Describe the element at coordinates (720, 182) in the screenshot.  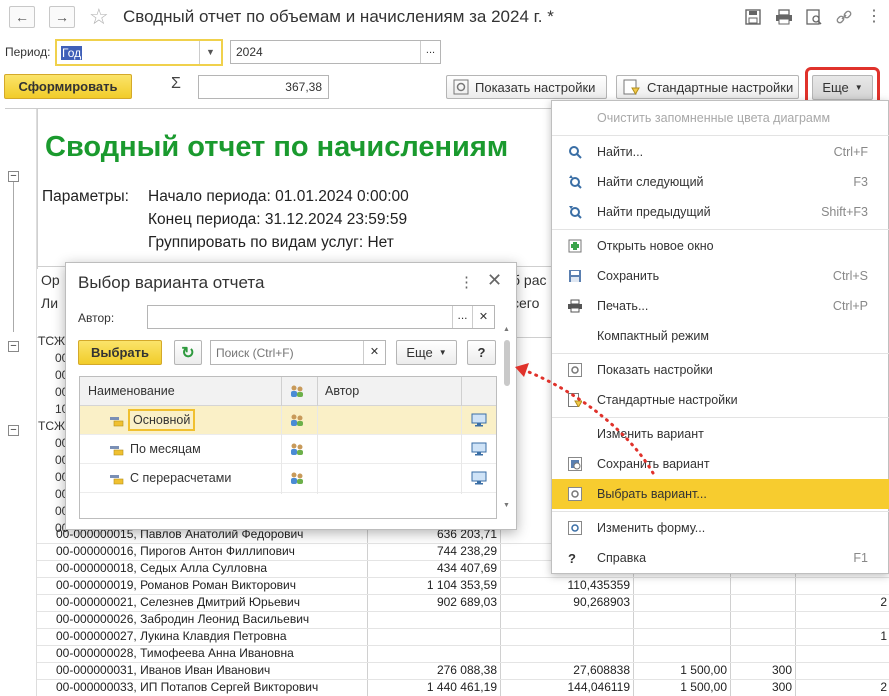
I see `menu-item: Найти следующий F3` at that location.